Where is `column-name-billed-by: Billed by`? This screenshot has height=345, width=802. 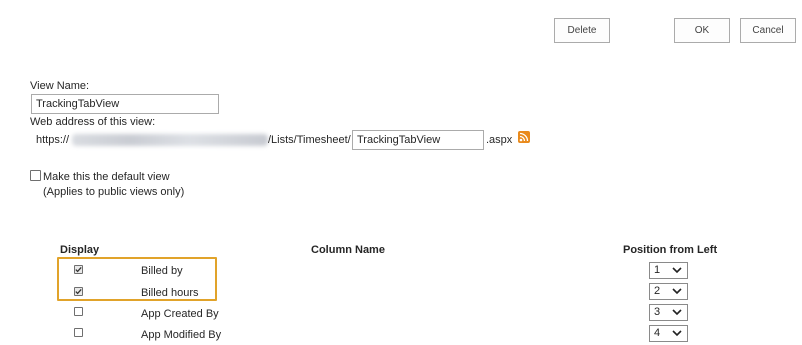
column-name-billed-by: Billed by is located at coordinates (162, 271).